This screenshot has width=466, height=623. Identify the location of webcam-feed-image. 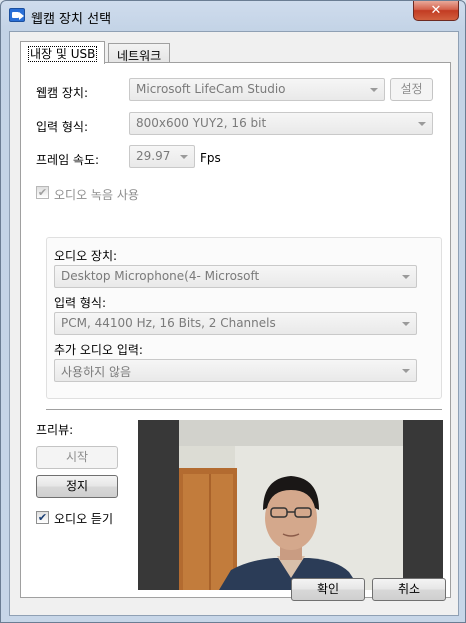
(291, 505).